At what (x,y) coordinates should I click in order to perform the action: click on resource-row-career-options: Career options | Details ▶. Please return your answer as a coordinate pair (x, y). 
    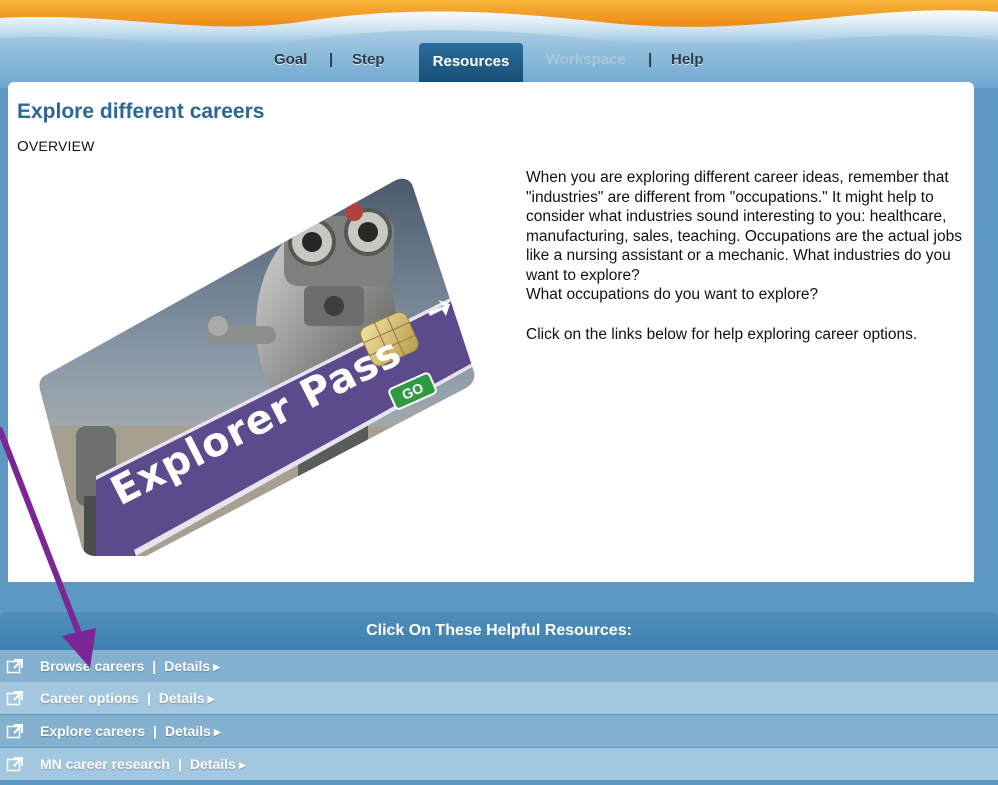
    Looking at the image, I should click on (499, 698).